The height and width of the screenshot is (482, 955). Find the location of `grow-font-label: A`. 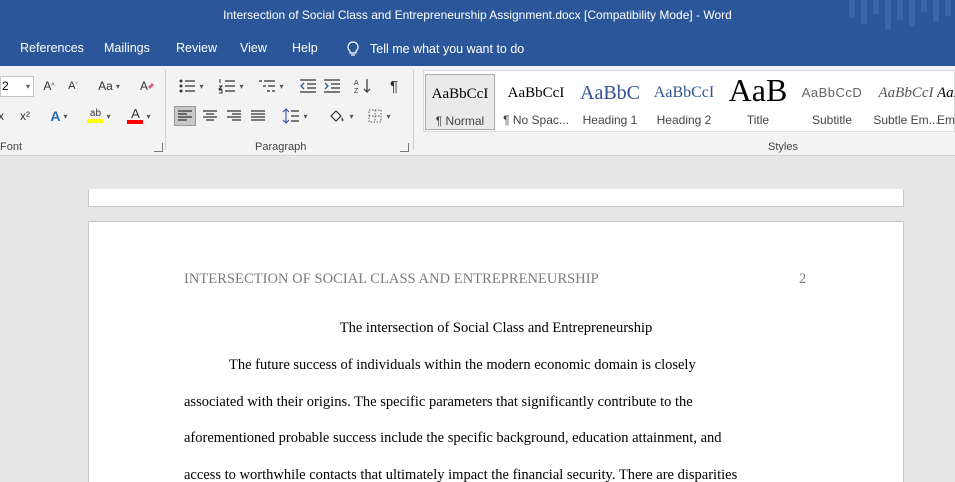

grow-font-label: A is located at coordinates (47, 86).